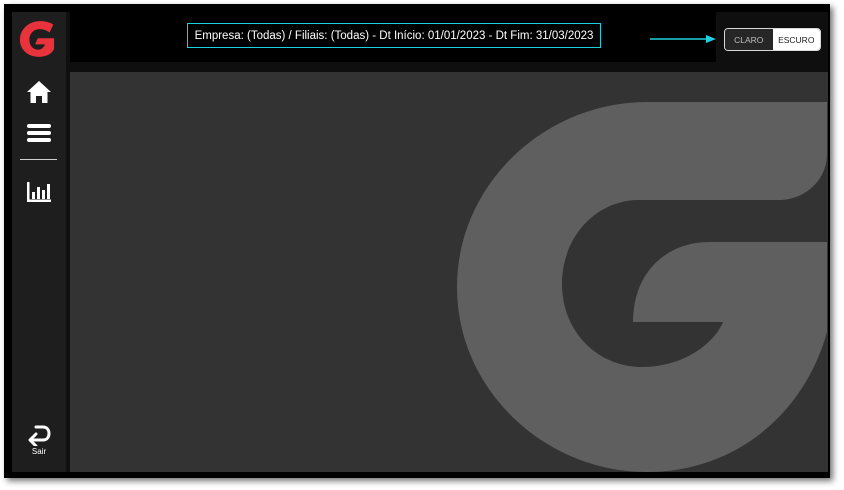 This screenshot has height=490, width=844. I want to click on return-arrow-icon, so click(39, 435).